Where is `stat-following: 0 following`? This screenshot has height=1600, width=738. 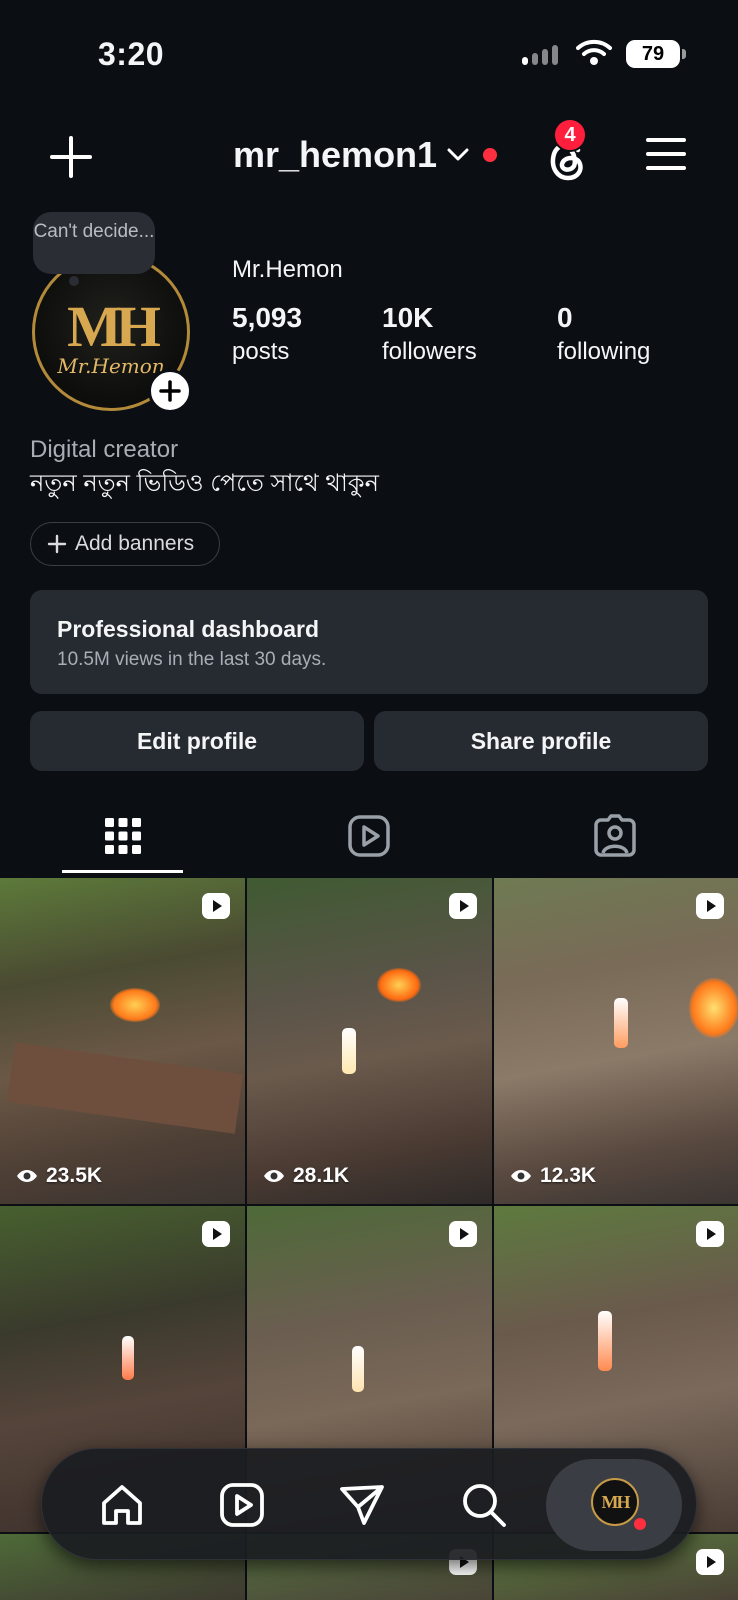 stat-following: 0 following is located at coordinates (603, 334).